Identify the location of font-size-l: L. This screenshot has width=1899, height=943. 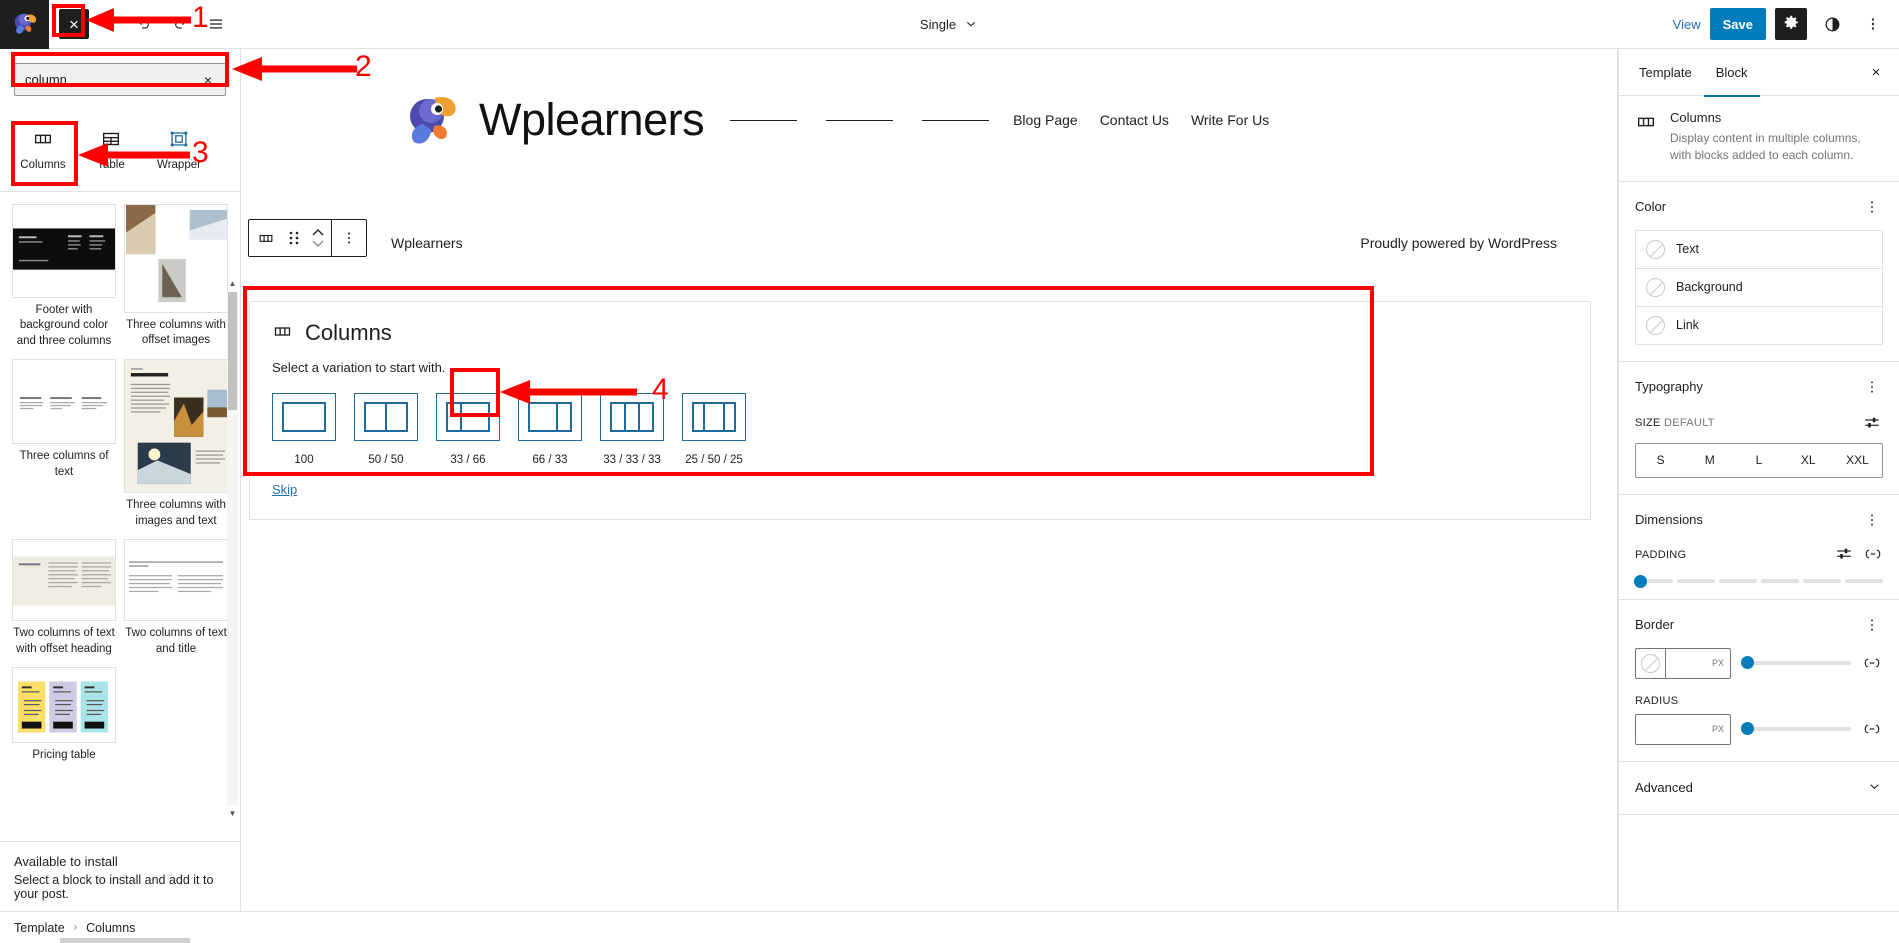
(1758, 460).